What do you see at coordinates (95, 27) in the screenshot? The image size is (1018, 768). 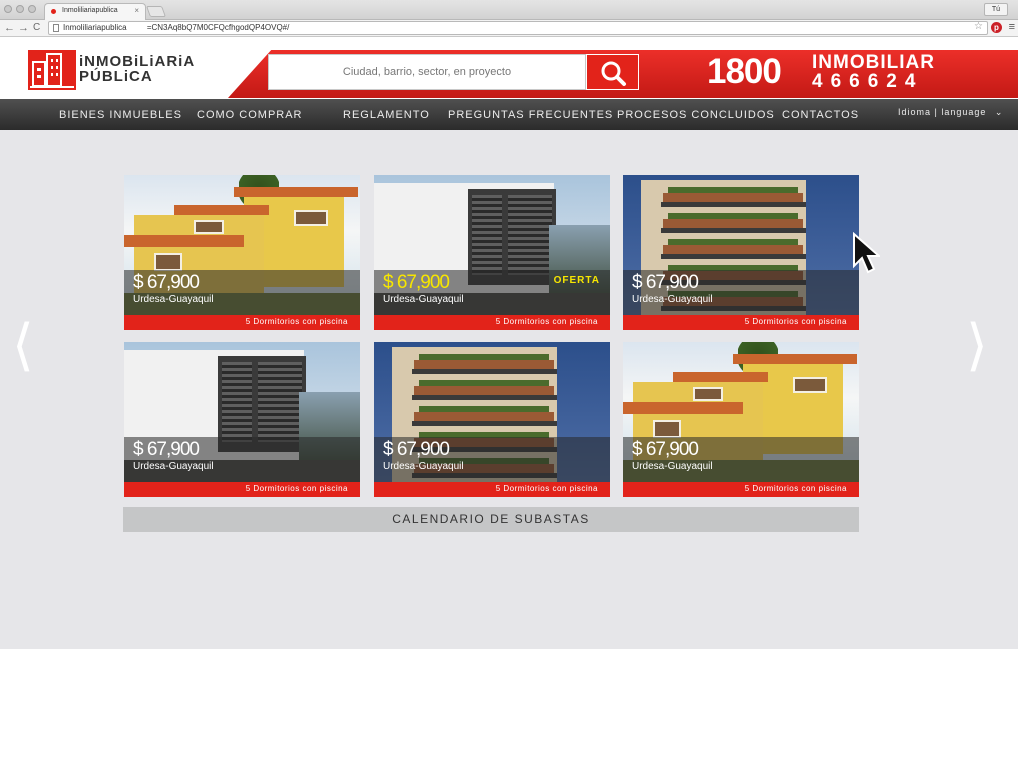 I see `url-host: Inmoliliariapublica` at bounding box center [95, 27].